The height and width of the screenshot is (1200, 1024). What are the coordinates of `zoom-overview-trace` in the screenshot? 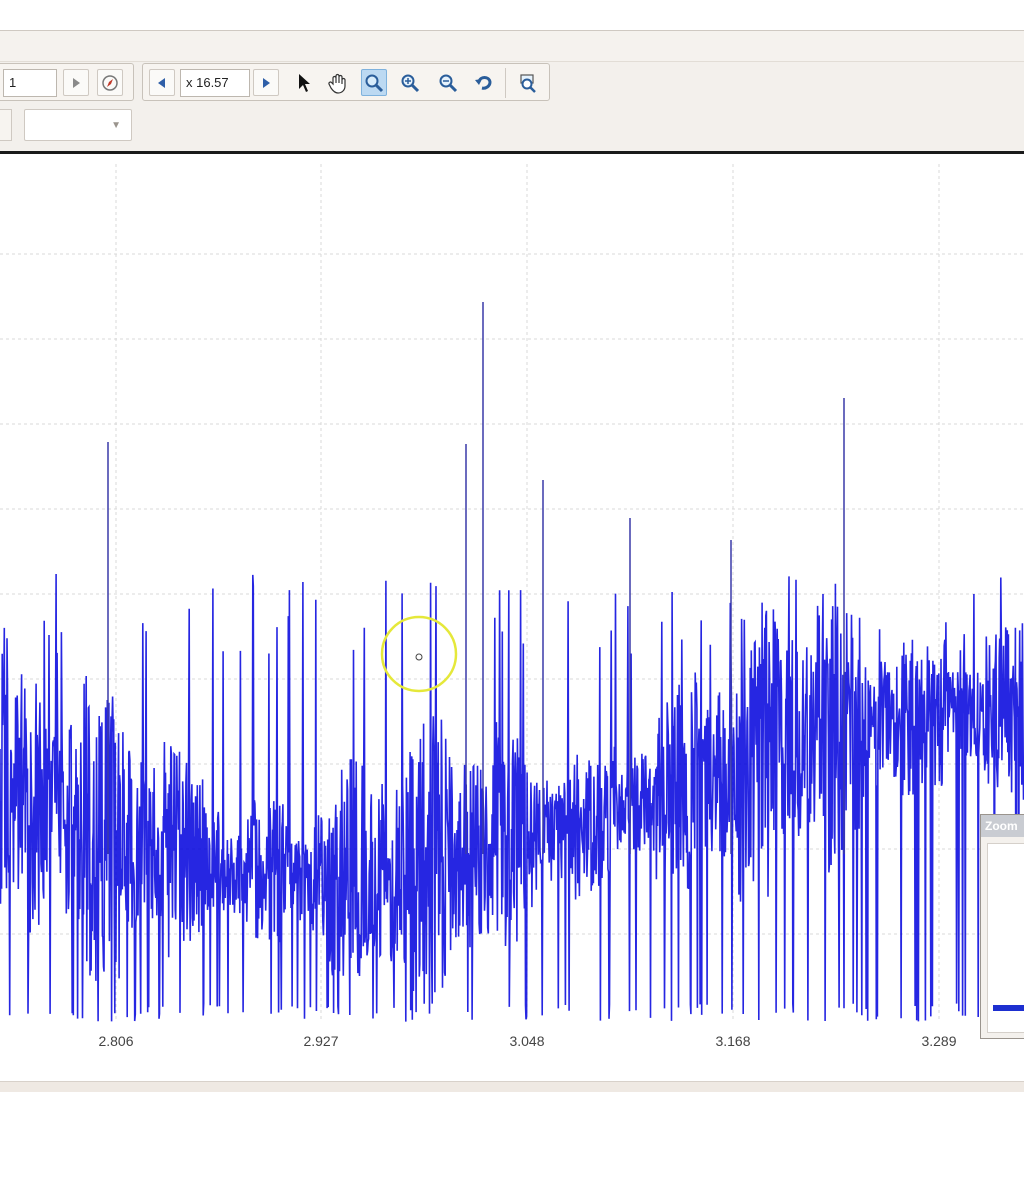 It's located at (1008, 1008).